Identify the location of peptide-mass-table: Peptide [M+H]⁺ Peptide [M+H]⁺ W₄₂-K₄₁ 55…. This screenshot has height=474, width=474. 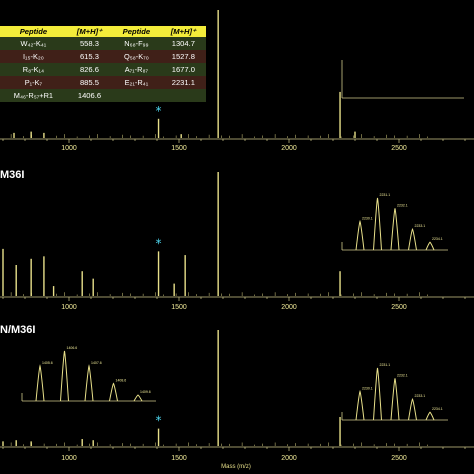
(103, 64).